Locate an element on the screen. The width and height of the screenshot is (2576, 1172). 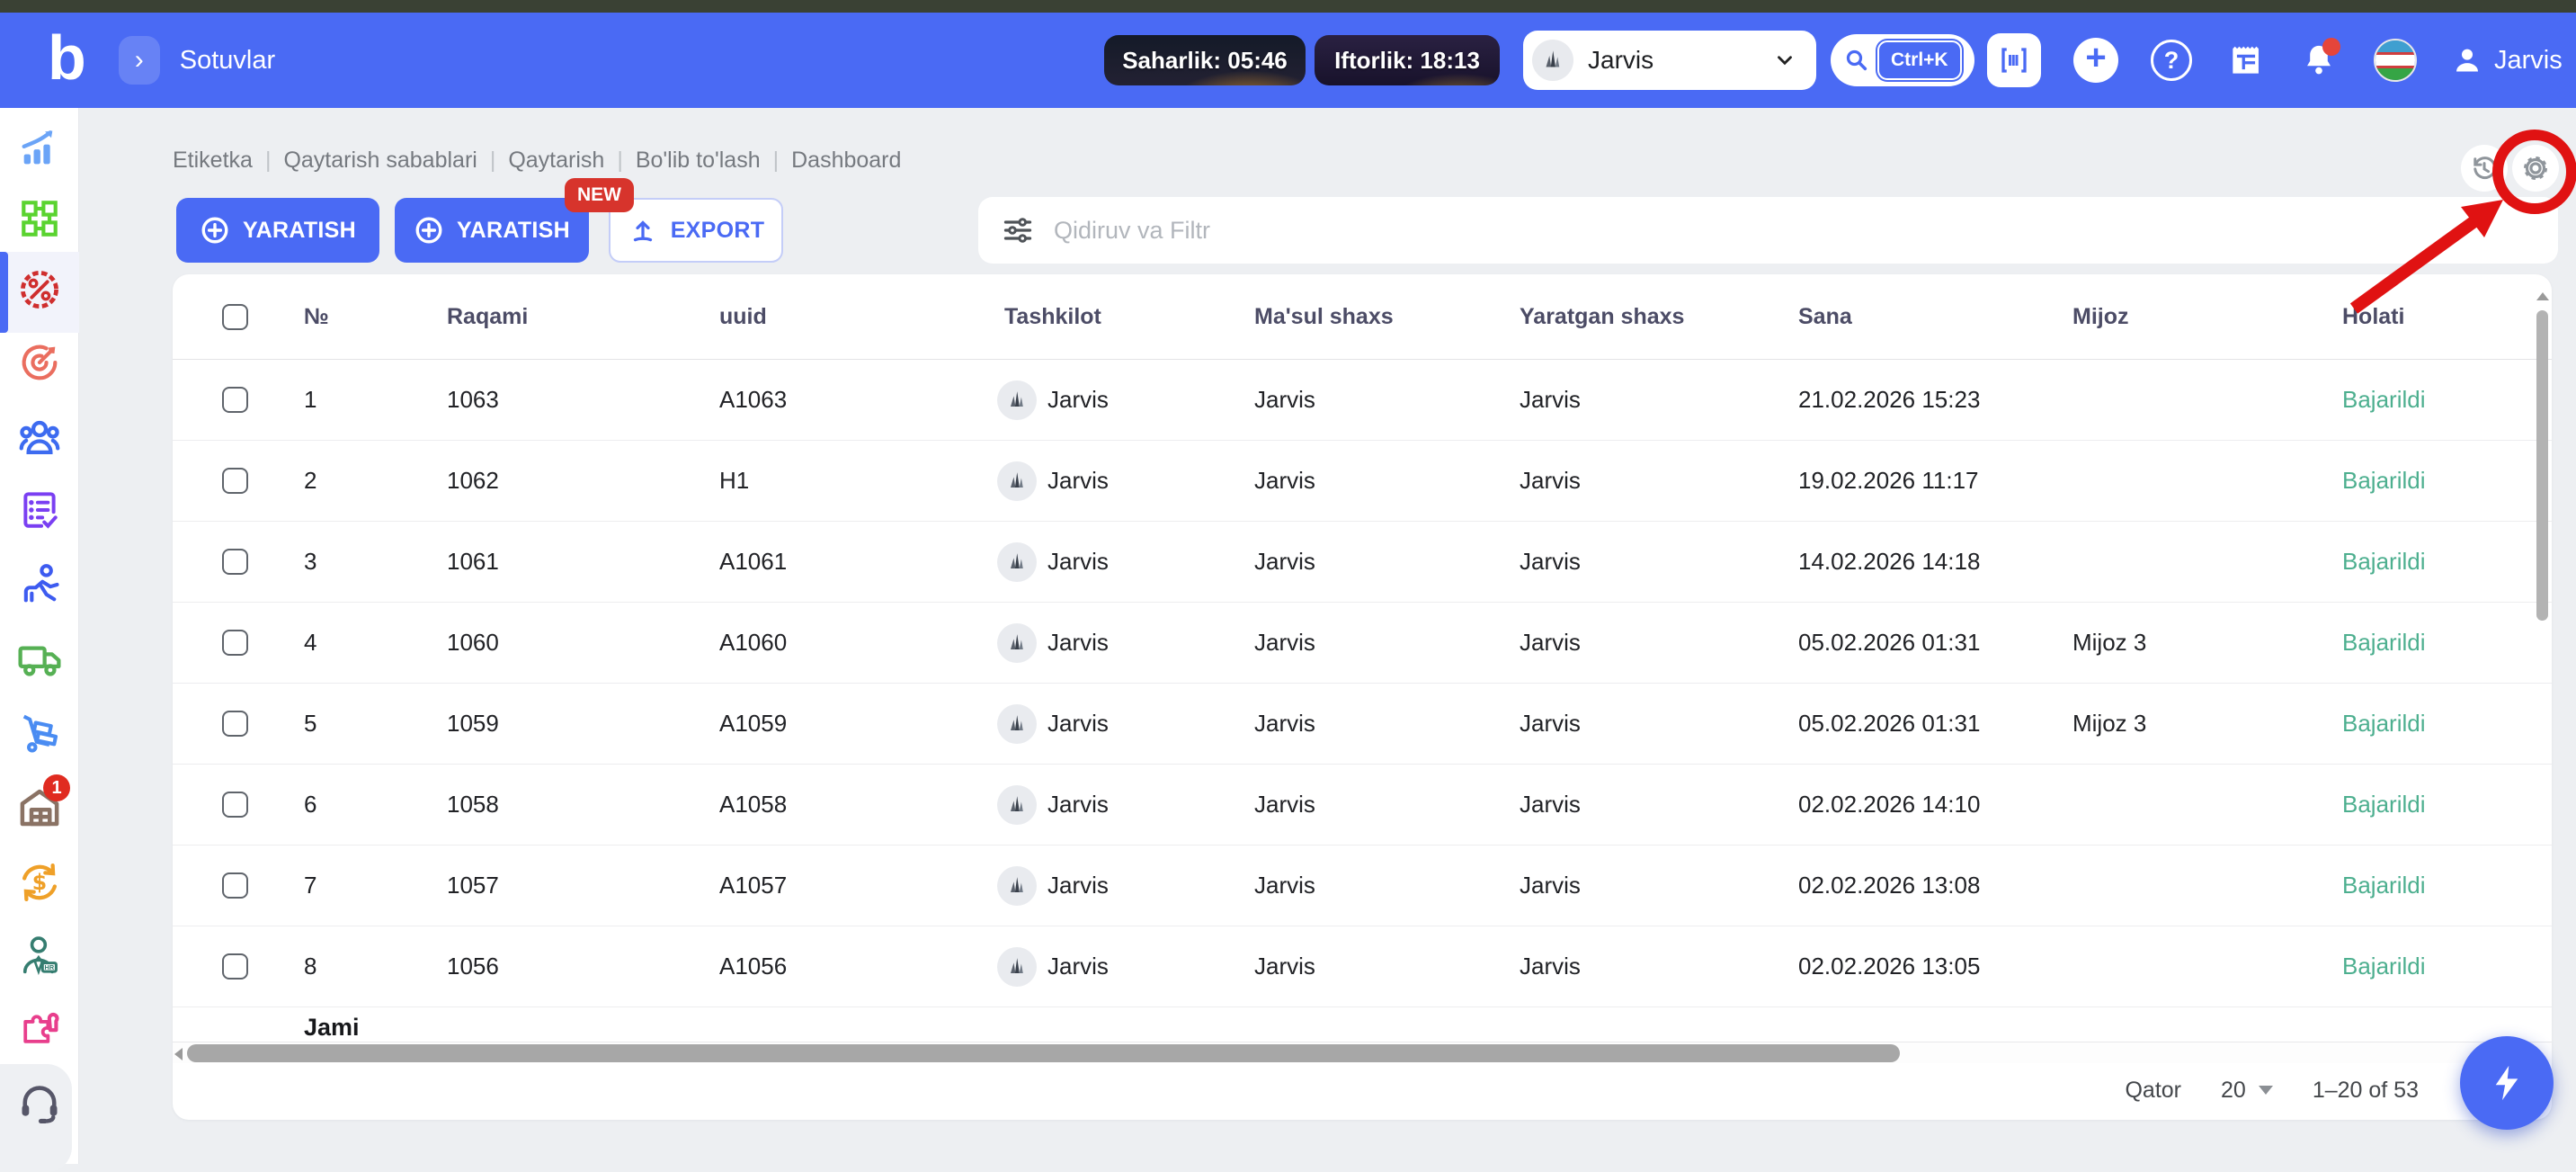
vertical-scroll-thumb is located at coordinates (2542, 466).